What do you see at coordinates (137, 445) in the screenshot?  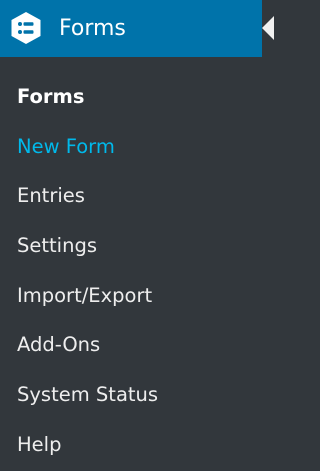 I see `submenu-item-help: Help` at bounding box center [137, 445].